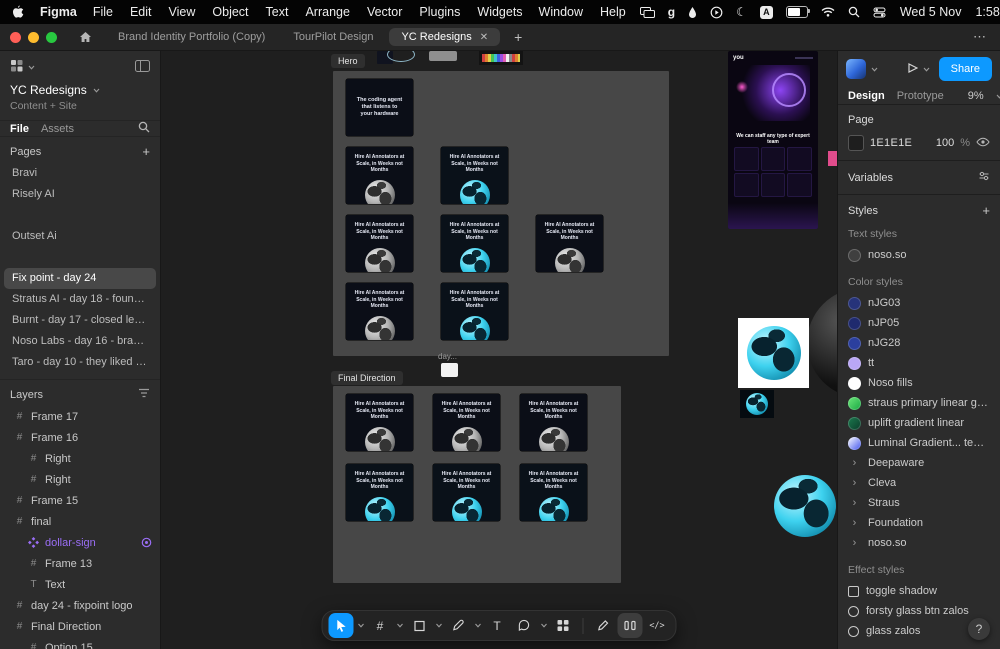 Image resolution: width=1000 pixels, height=649 pixels. What do you see at coordinates (630, 625) in the screenshot?
I see `dev-mode-tool` at bounding box center [630, 625].